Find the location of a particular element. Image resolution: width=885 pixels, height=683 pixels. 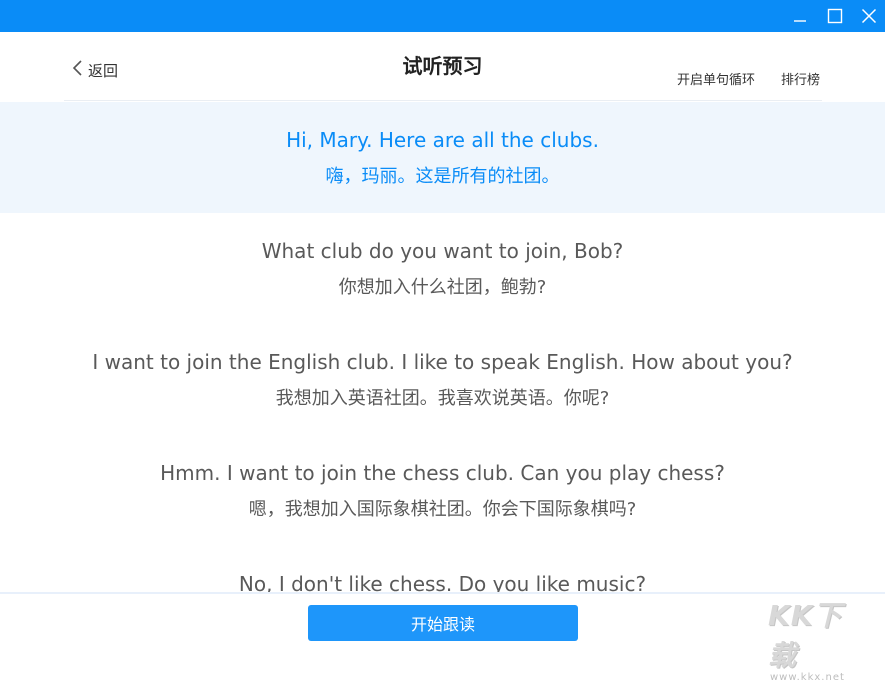

ranking-link: 排行榜 is located at coordinates (800, 78).